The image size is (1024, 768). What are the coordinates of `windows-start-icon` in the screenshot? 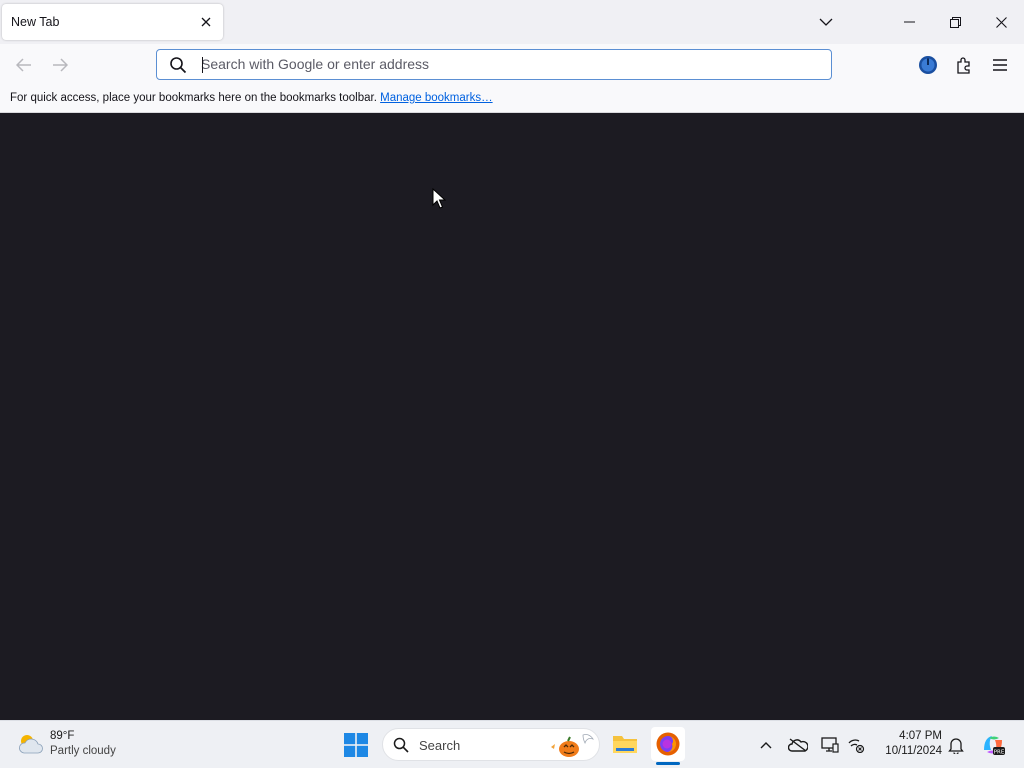 It's located at (356, 745).